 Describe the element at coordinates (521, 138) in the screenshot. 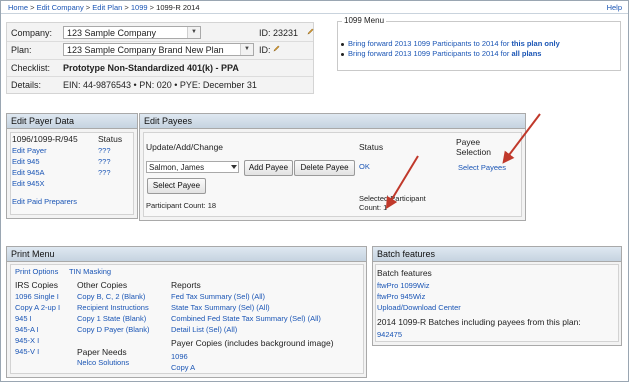

I see `arrow-to-select-payees` at that location.